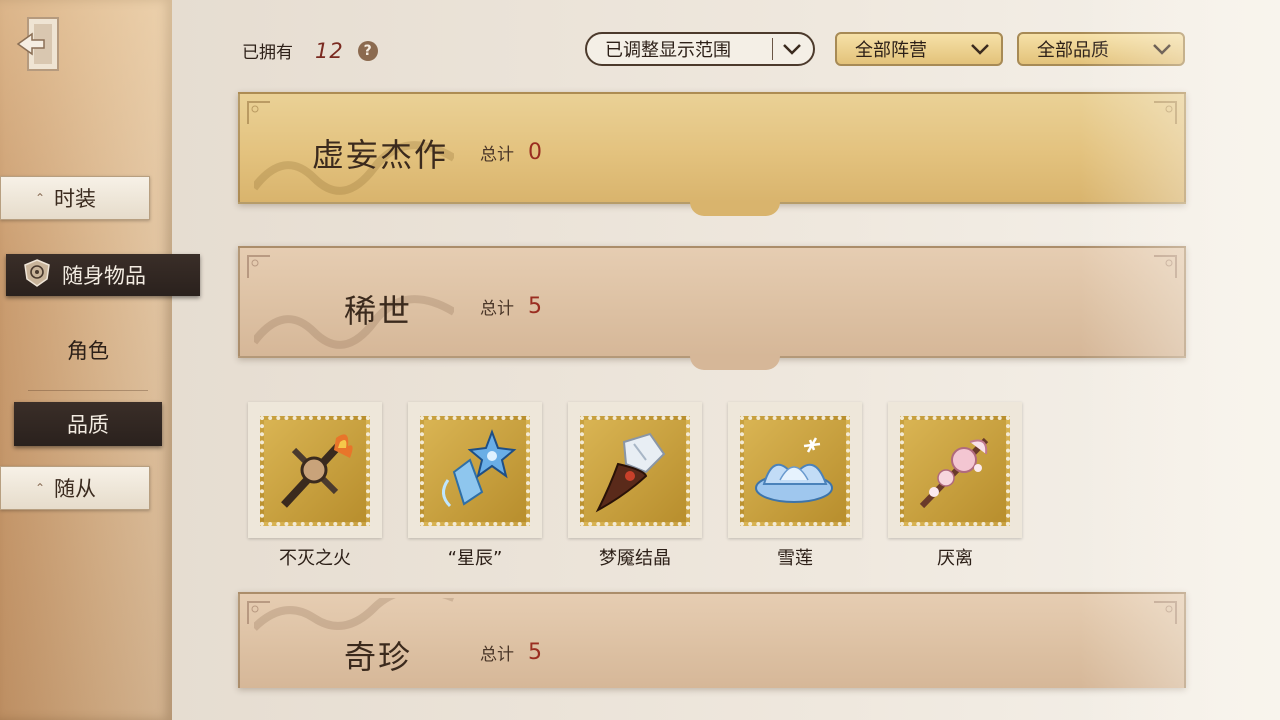  I want to click on item-name: 厌离, so click(955, 558).